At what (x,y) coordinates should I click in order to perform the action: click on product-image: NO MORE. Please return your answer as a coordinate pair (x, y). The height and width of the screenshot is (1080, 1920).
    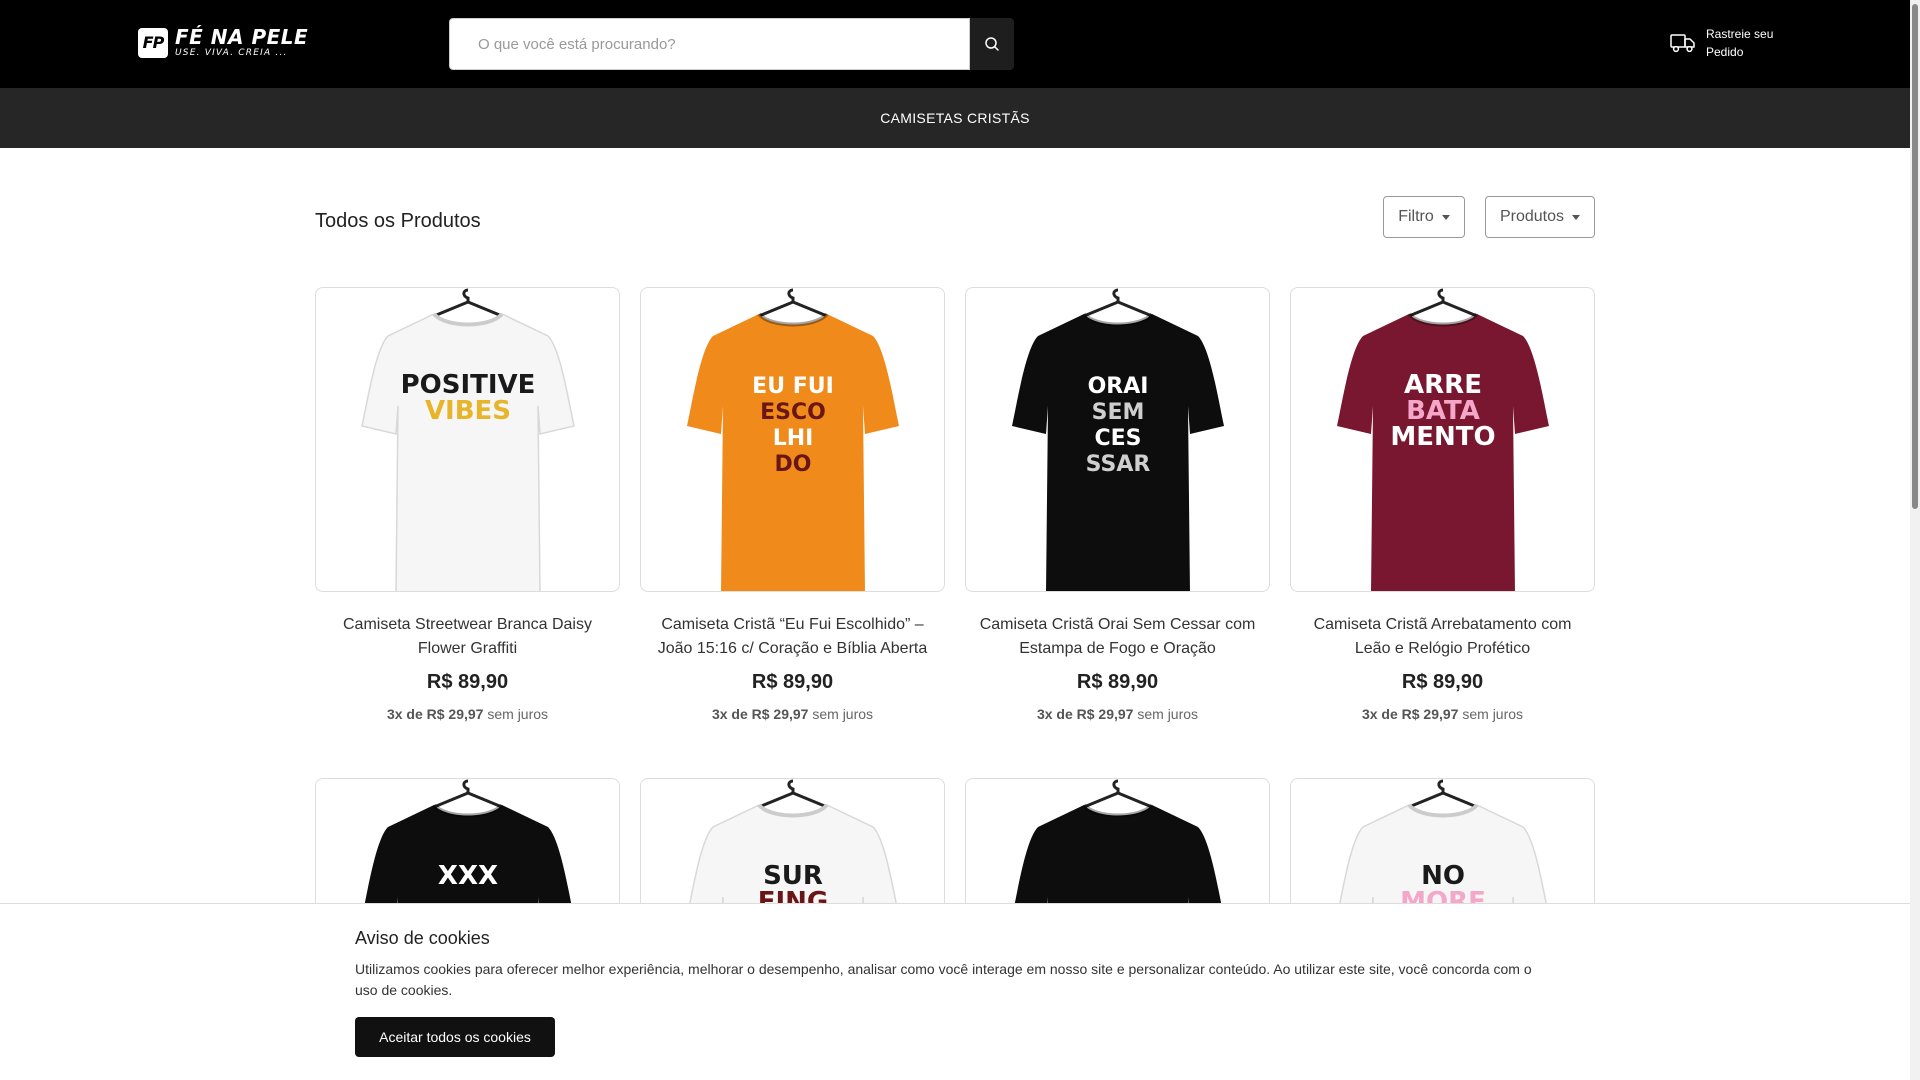
    Looking at the image, I should click on (1442, 848).